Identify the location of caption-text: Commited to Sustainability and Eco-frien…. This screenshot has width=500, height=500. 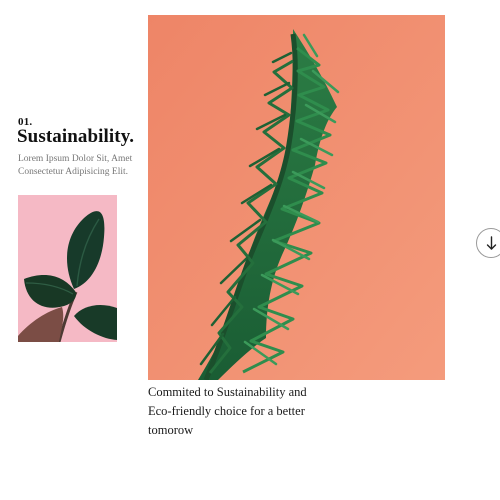
(227, 411).